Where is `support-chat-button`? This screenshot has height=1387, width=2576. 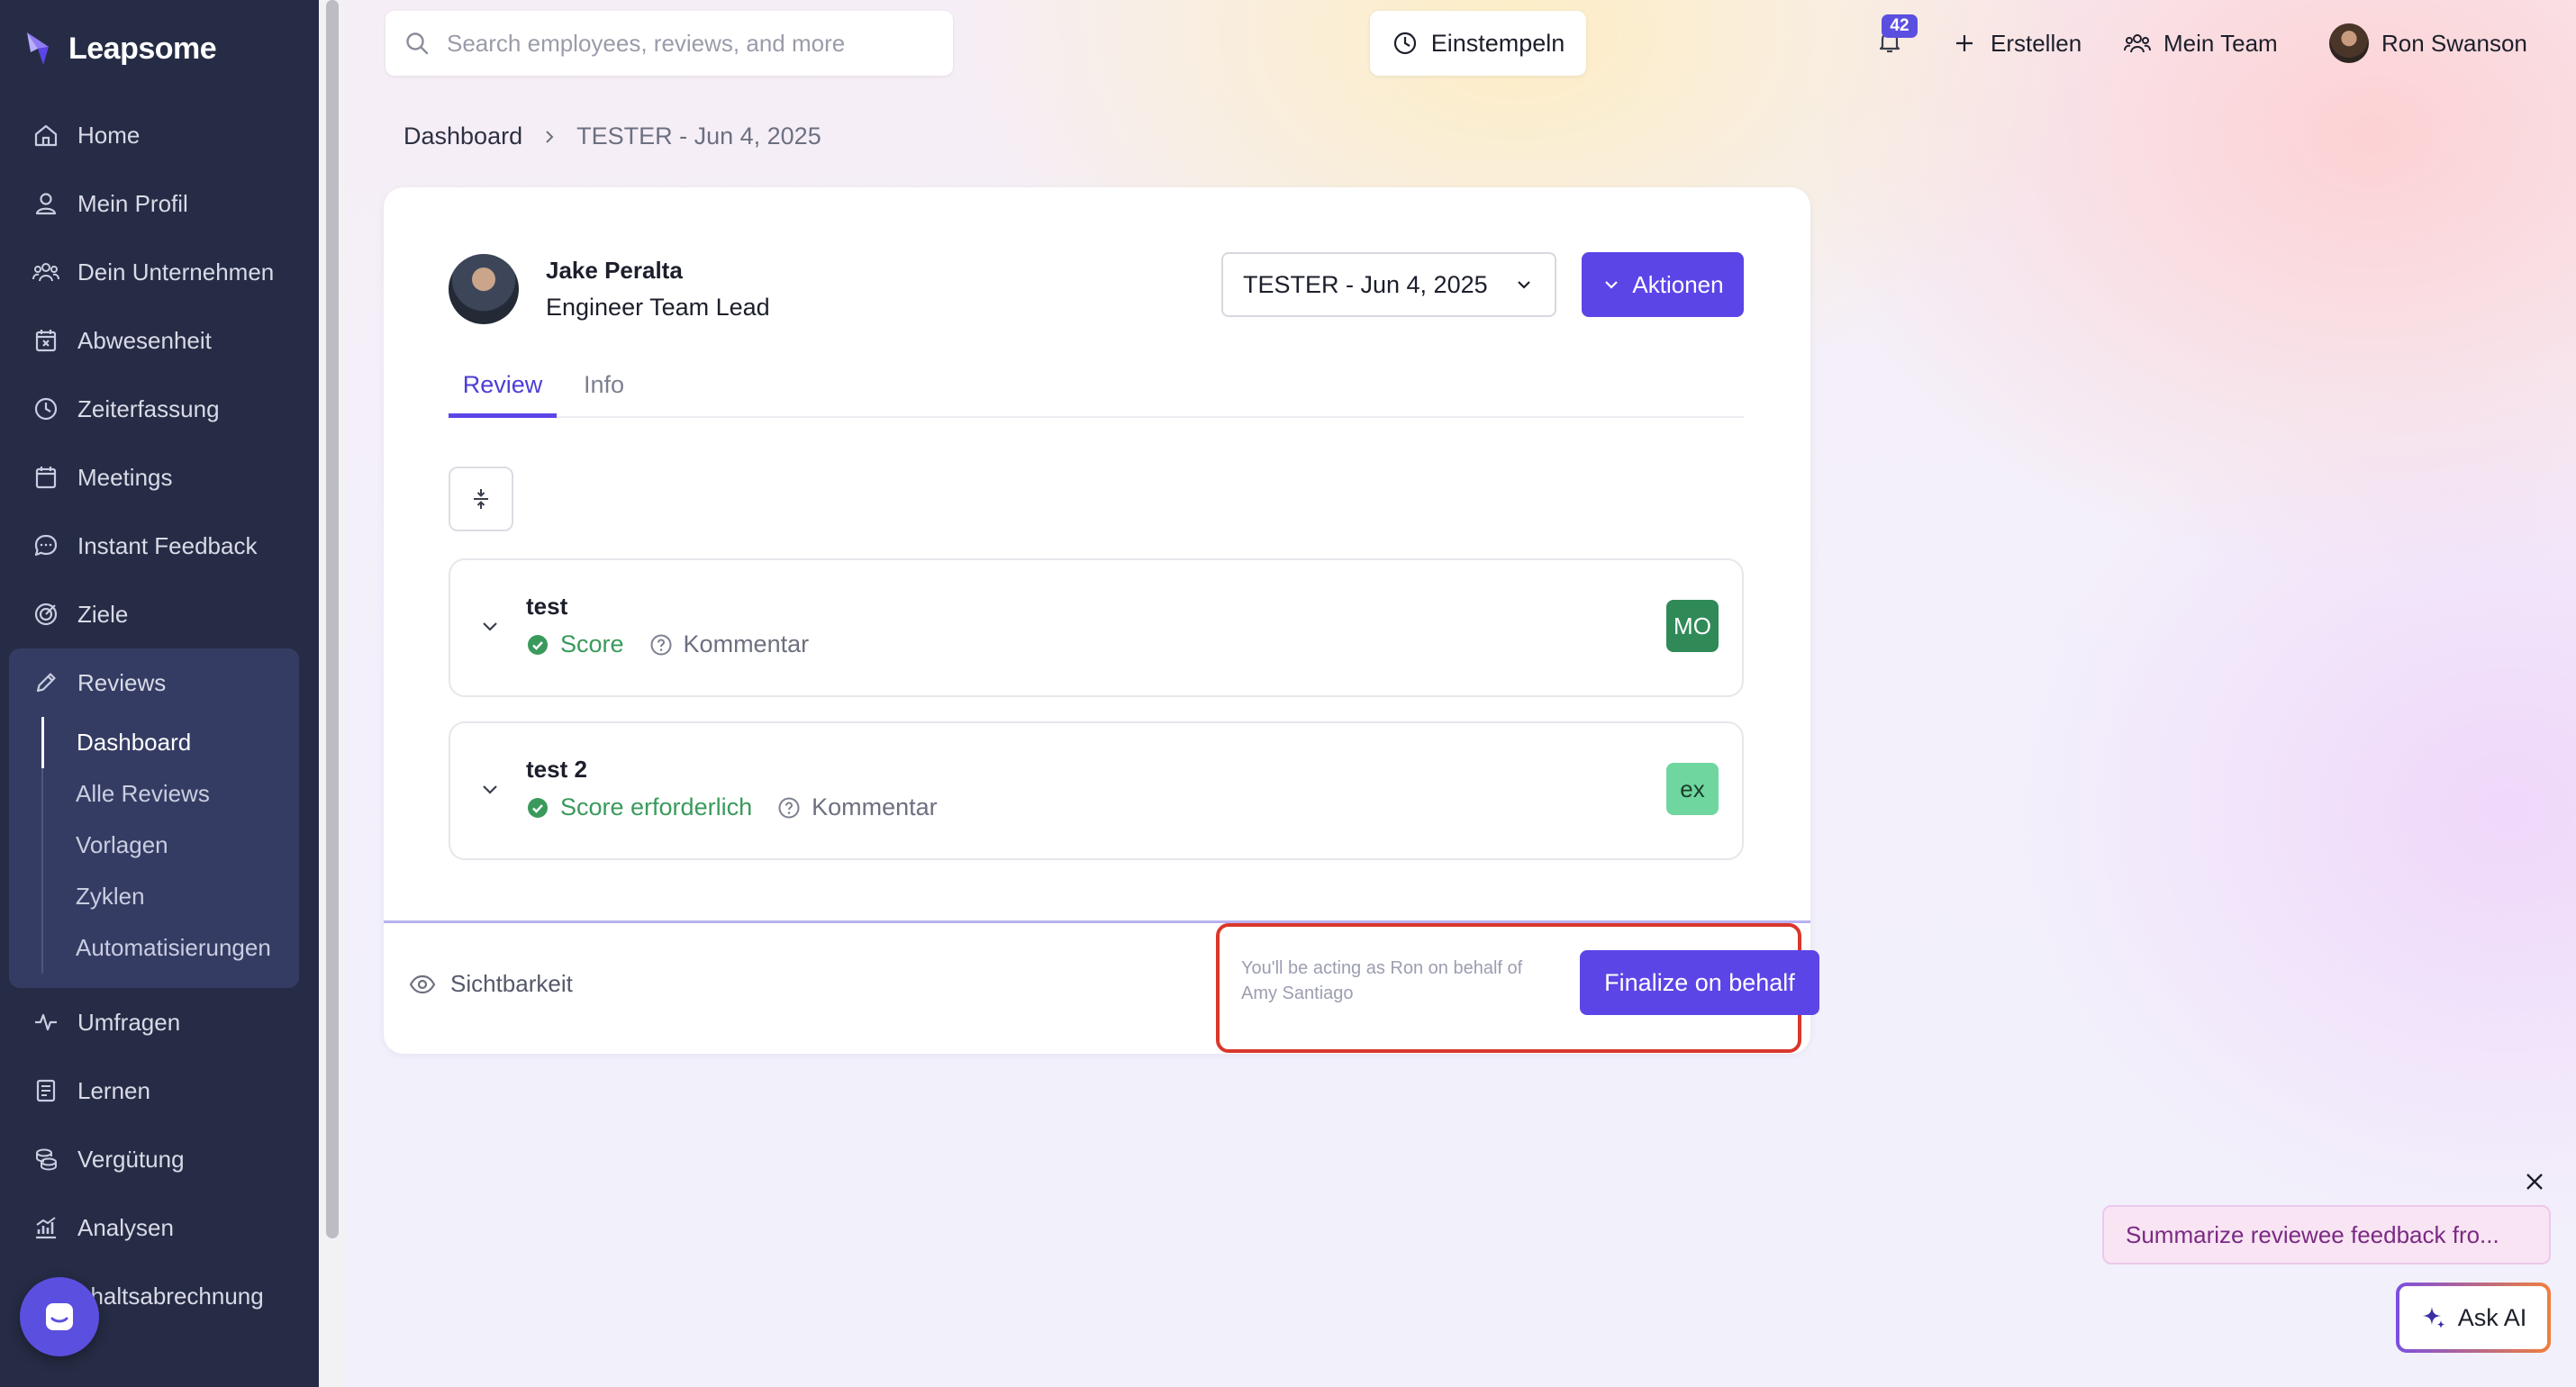 support-chat-button is located at coordinates (60, 1316).